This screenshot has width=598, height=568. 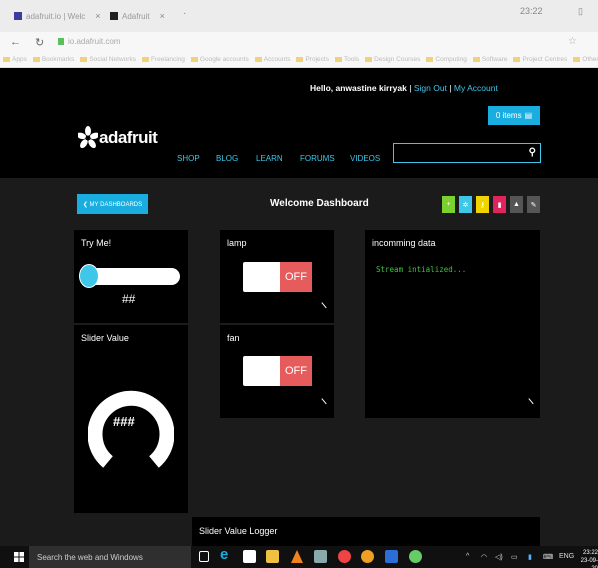 I want to click on bookmark-item: Computing, so click(x=446, y=59).